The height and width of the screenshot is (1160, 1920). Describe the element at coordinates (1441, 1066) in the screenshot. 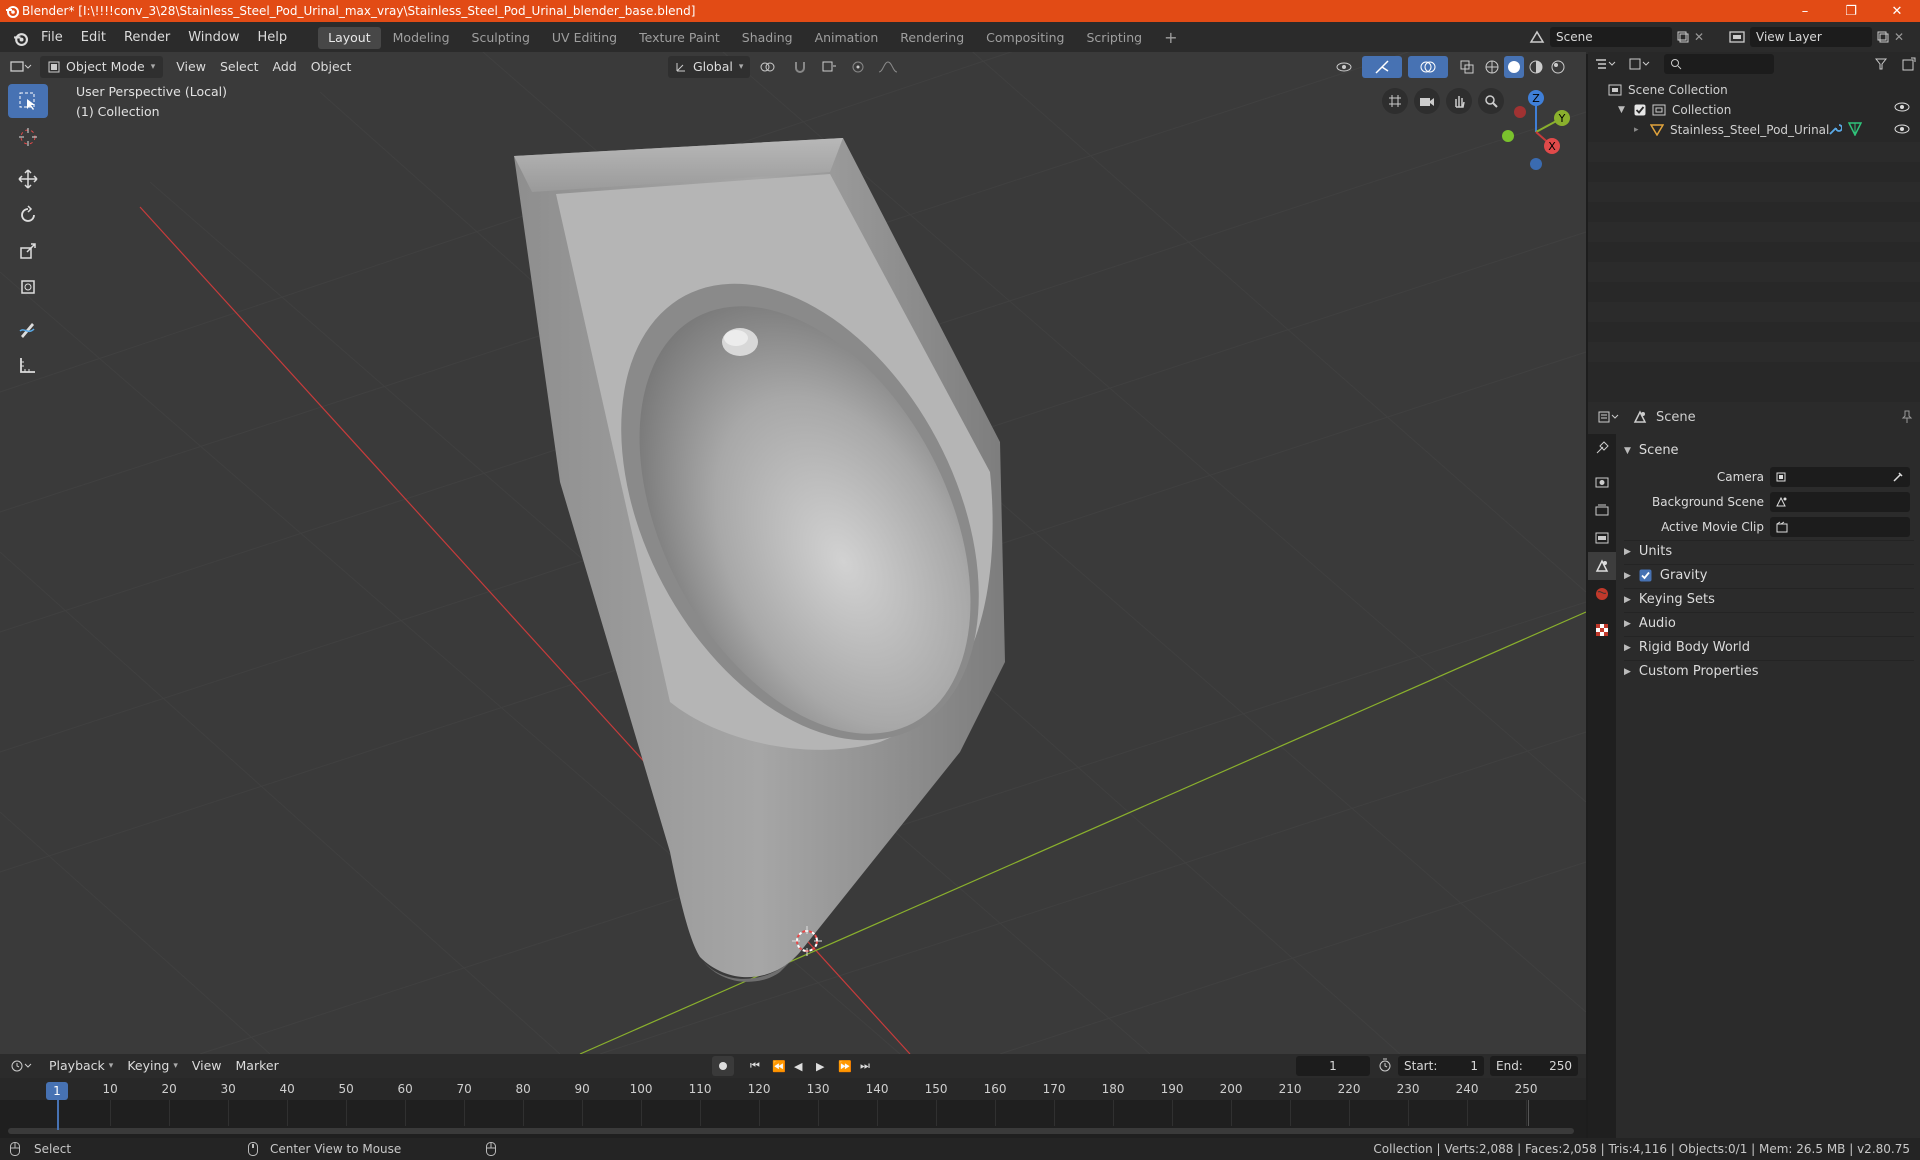

I see `start-frame-field: Start: 1` at that location.